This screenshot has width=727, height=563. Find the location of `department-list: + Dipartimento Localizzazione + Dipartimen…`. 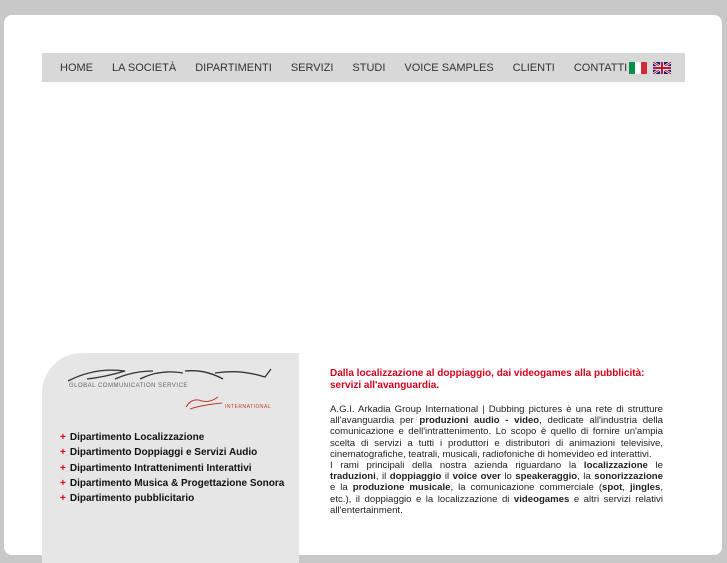

department-list: + Dipartimento Localizzazione + Dipartimen… is located at coordinates (172, 468).